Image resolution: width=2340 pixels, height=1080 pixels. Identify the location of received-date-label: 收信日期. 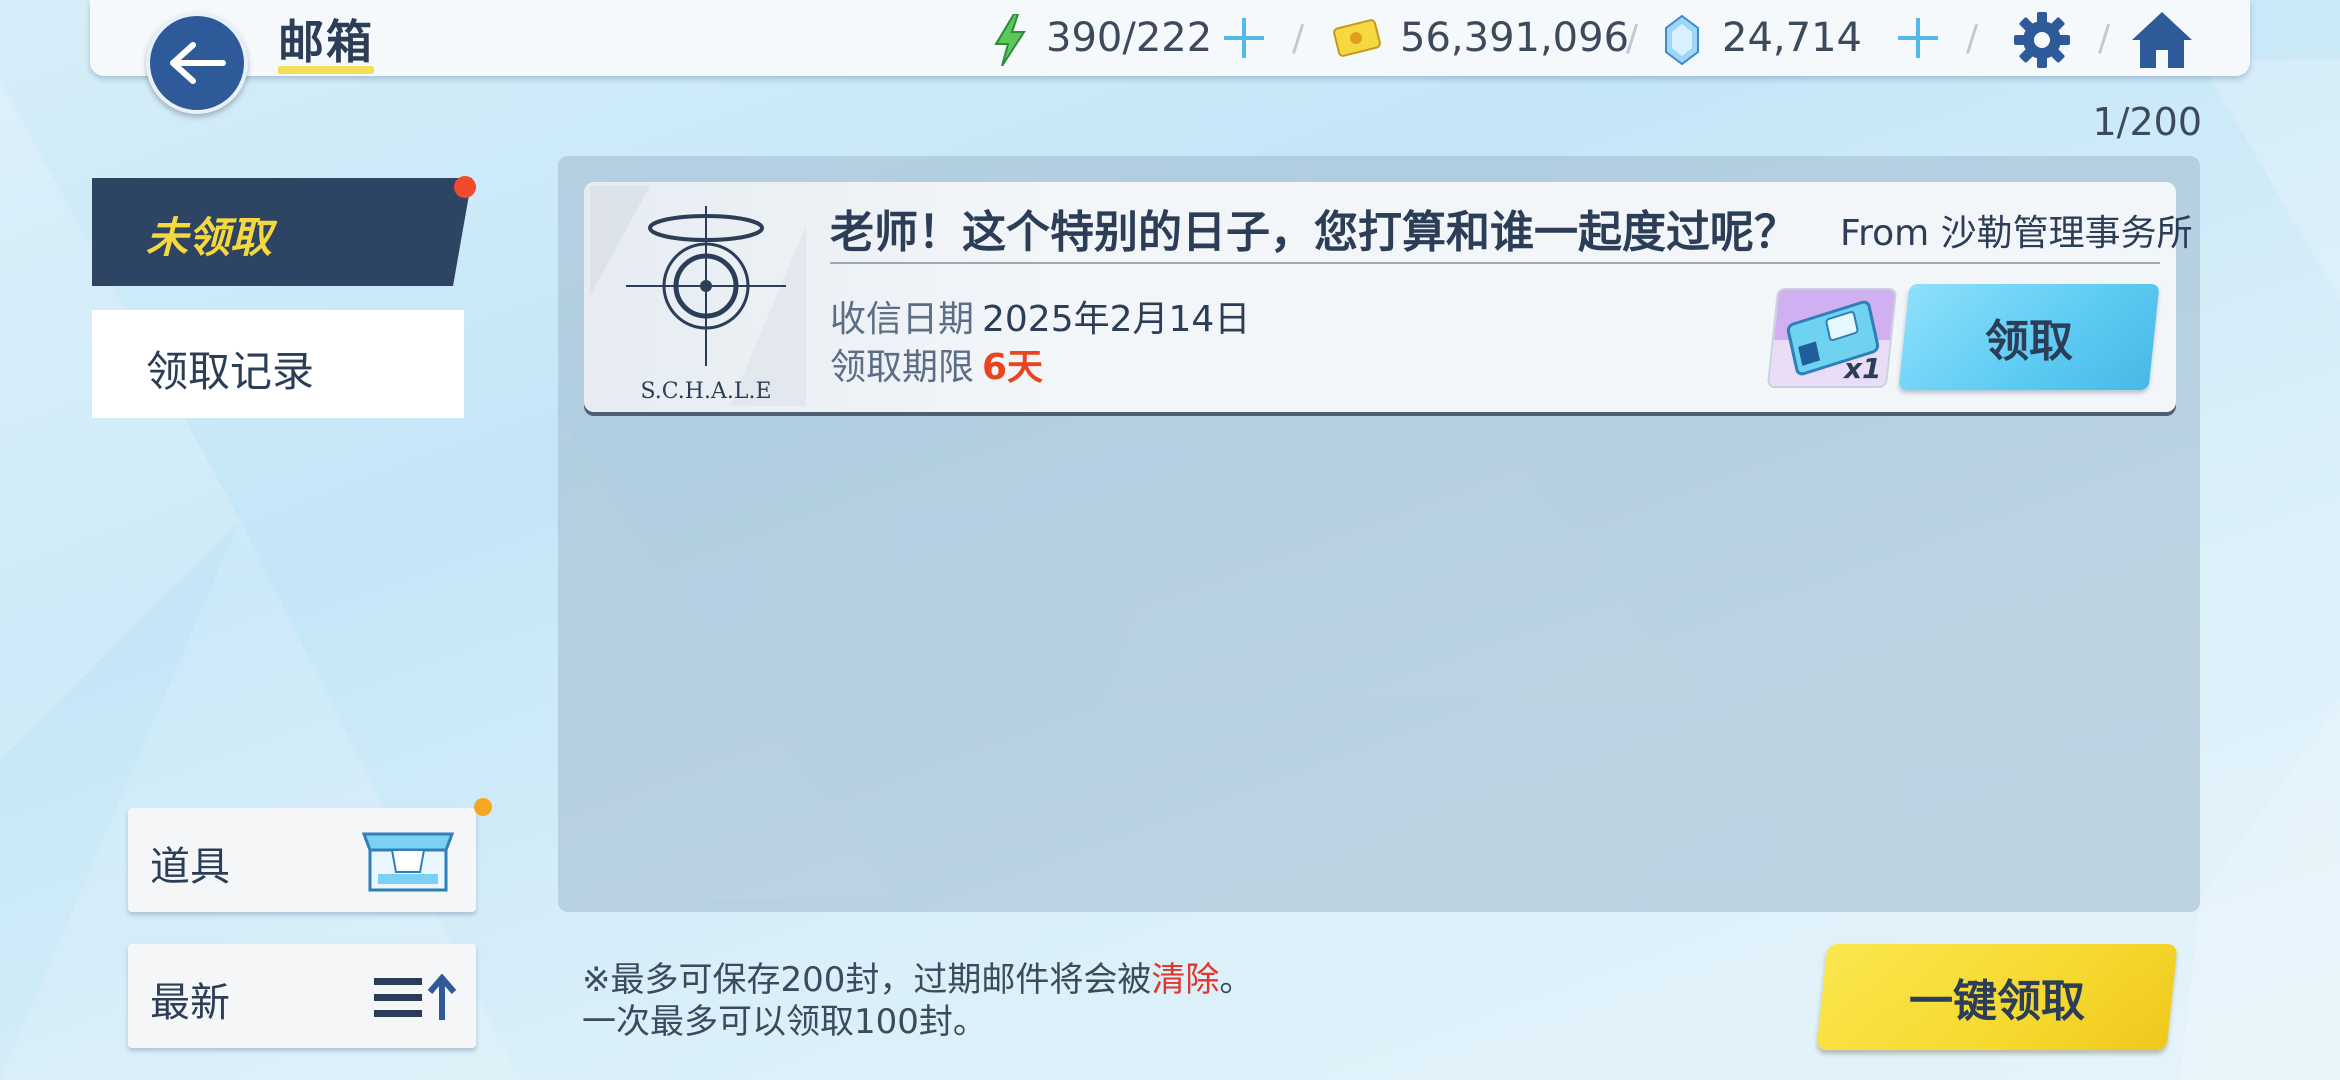
(902, 319).